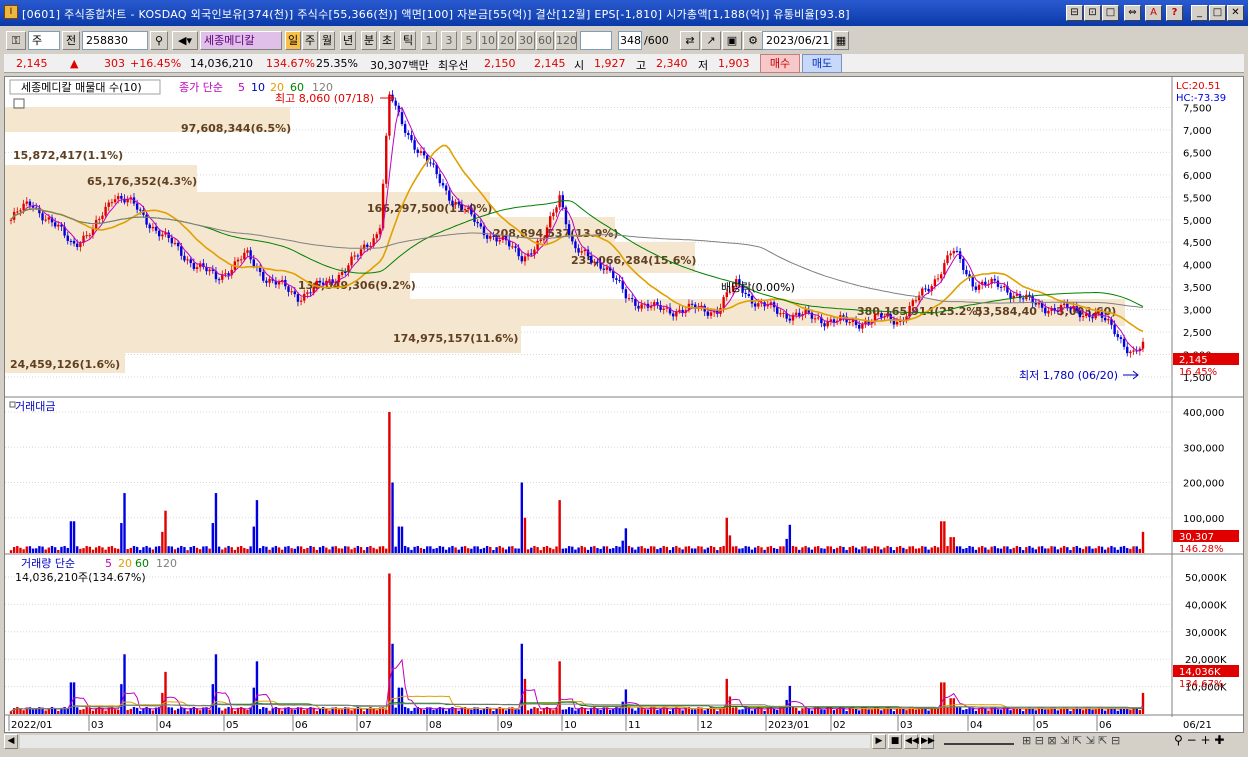  I want to click on interval-20: 20, so click(507, 40).